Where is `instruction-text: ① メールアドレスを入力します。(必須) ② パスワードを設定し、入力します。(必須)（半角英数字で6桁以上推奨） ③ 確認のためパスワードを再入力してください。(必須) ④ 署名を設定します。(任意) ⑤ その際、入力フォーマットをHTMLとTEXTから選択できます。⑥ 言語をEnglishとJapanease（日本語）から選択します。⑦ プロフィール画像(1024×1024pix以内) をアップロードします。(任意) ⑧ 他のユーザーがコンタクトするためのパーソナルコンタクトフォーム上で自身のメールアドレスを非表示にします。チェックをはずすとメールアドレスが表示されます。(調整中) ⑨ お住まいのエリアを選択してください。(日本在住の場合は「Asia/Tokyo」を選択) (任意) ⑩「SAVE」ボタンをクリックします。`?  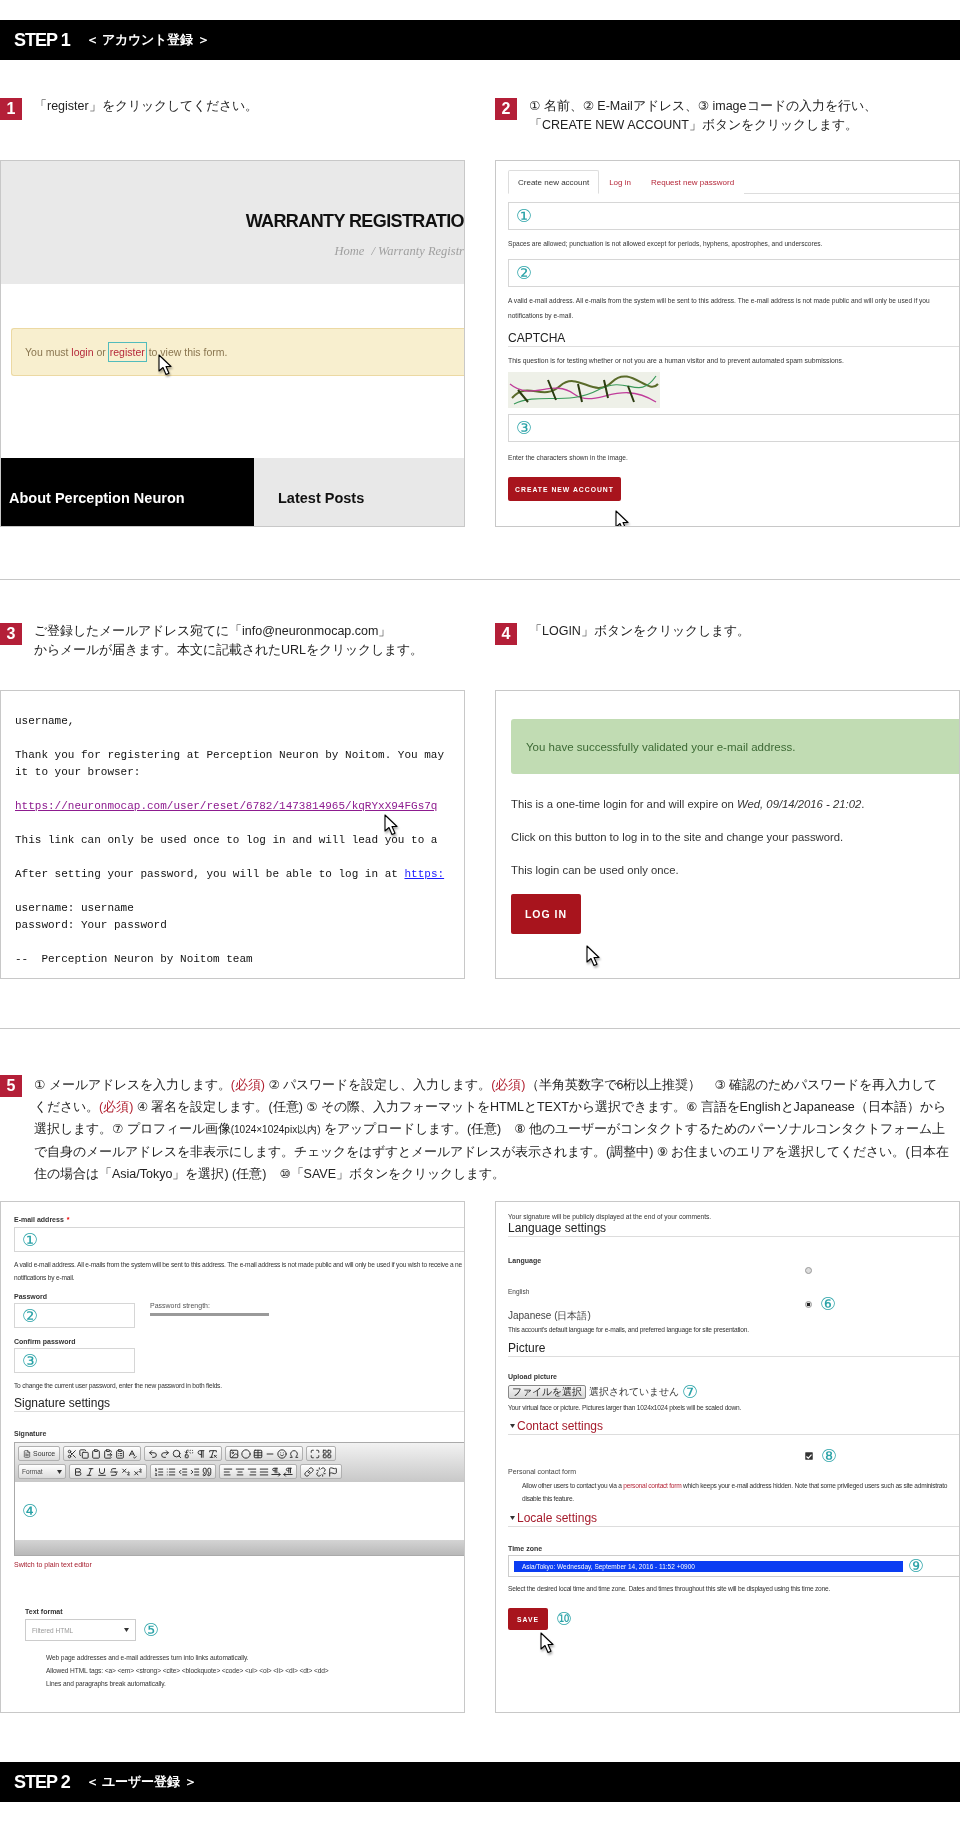 instruction-text: ① メールアドレスを入力します。(必須) ② パスワードを設定し、入力します。(必須)（半角英数字で6桁以上推奨） ③ 確認のためパスワードを再入力してください。(必須) ④ 署名を設定します。(任意) ⑤ その際、入力フォーマットをHTMLとTEXTから選択できます。⑥ 言語をEnglishとJapanease（日本語）から選択します。⑦ プロフィール画像(1024×1024pix以内) をアップロードします。(任意) ⑧ 他のユーザーがコンタクトするためのパーソナルコンタクトフォーム上で自身のメールアドレスを非表示にします。チェックをはずすとメールアドレスが表示されます。(調整中) ⑨ お住まいのエリアを選択してください。(日本在住の場合は「Asia/Tokyo」を選択) (任意) ⑩「SAVE」ボタンをクリックします。 is located at coordinates (492, 1130).